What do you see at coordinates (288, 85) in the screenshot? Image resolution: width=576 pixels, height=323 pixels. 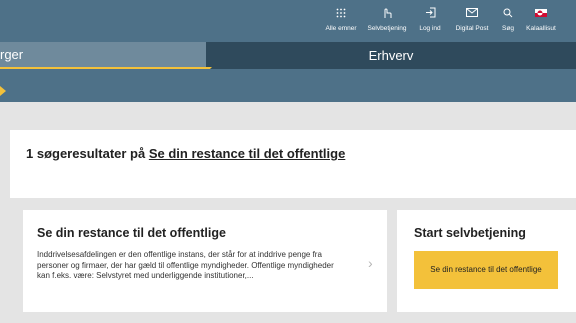 I see `secondary-bar` at bounding box center [288, 85].